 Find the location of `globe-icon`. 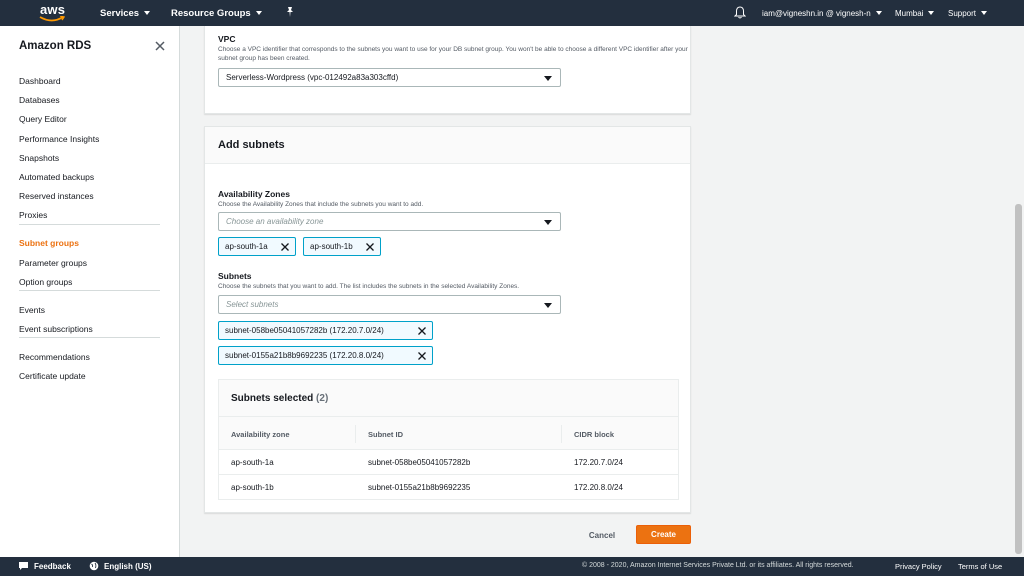

globe-icon is located at coordinates (94, 566).